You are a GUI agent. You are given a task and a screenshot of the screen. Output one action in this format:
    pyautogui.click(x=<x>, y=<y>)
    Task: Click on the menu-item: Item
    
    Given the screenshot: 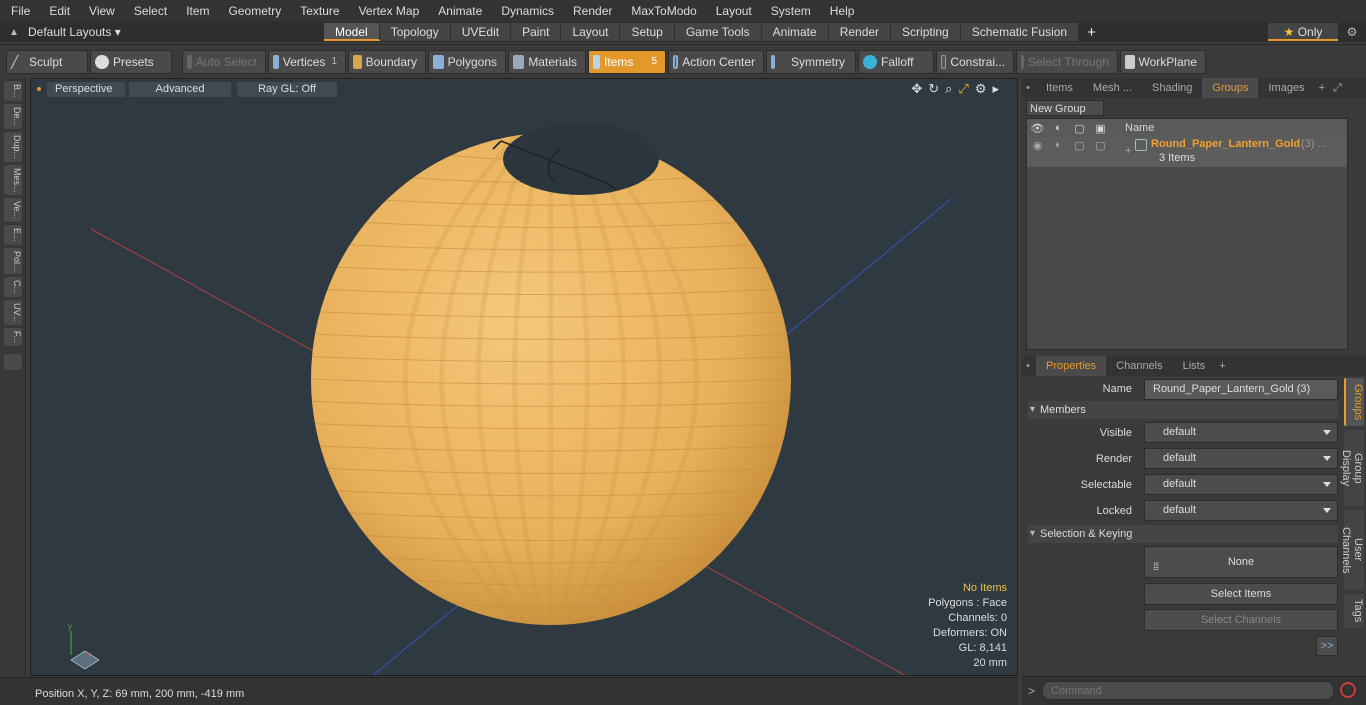 What is the action you would take?
    pyautogui.click(x=196, y=11)
    